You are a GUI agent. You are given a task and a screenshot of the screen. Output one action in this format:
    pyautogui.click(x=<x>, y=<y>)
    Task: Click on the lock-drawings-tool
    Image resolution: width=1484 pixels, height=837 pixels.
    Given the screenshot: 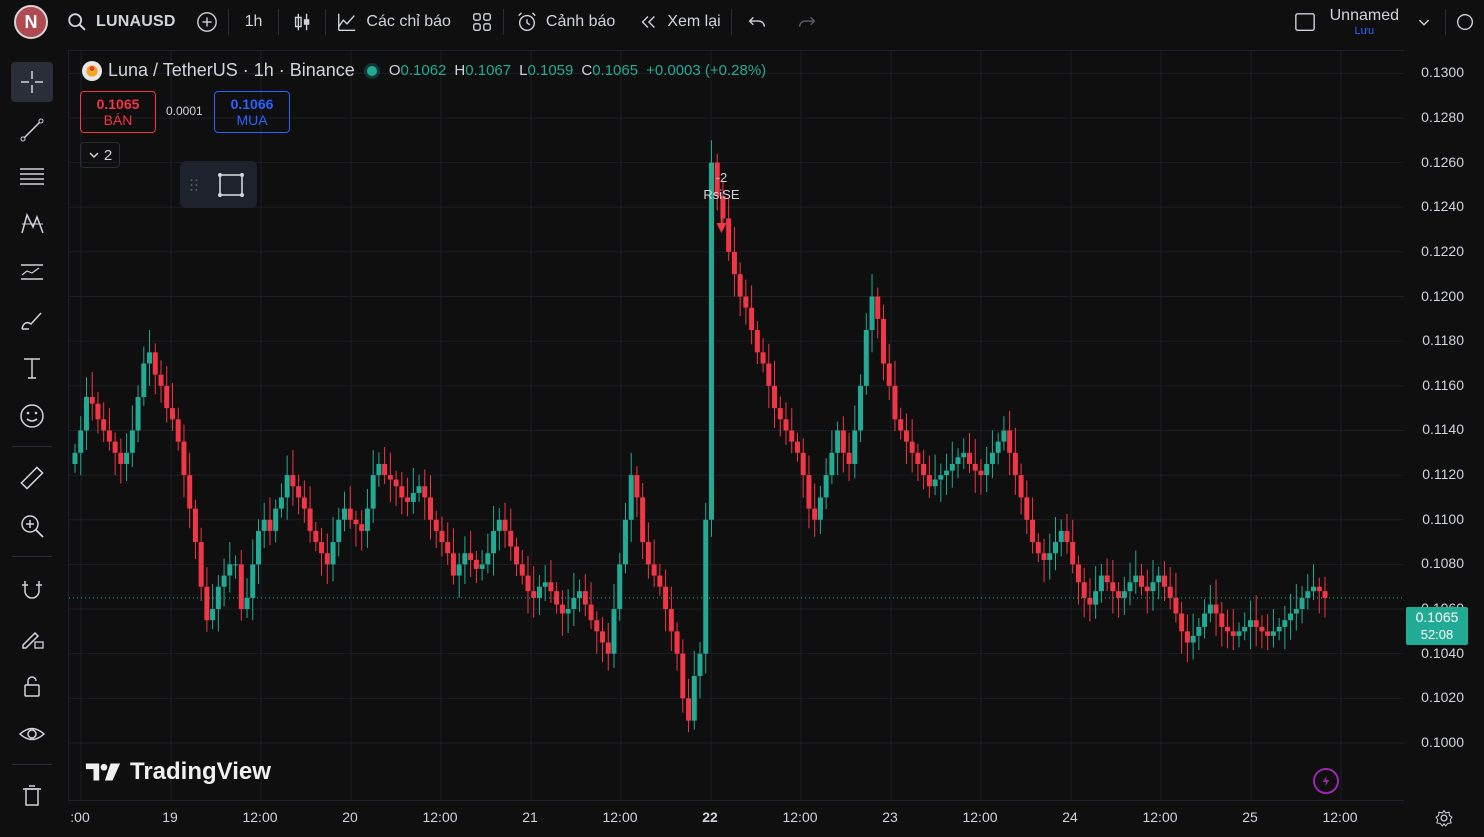 What is the action you would take?
    pyautogui.click(x=32, y=638)
    